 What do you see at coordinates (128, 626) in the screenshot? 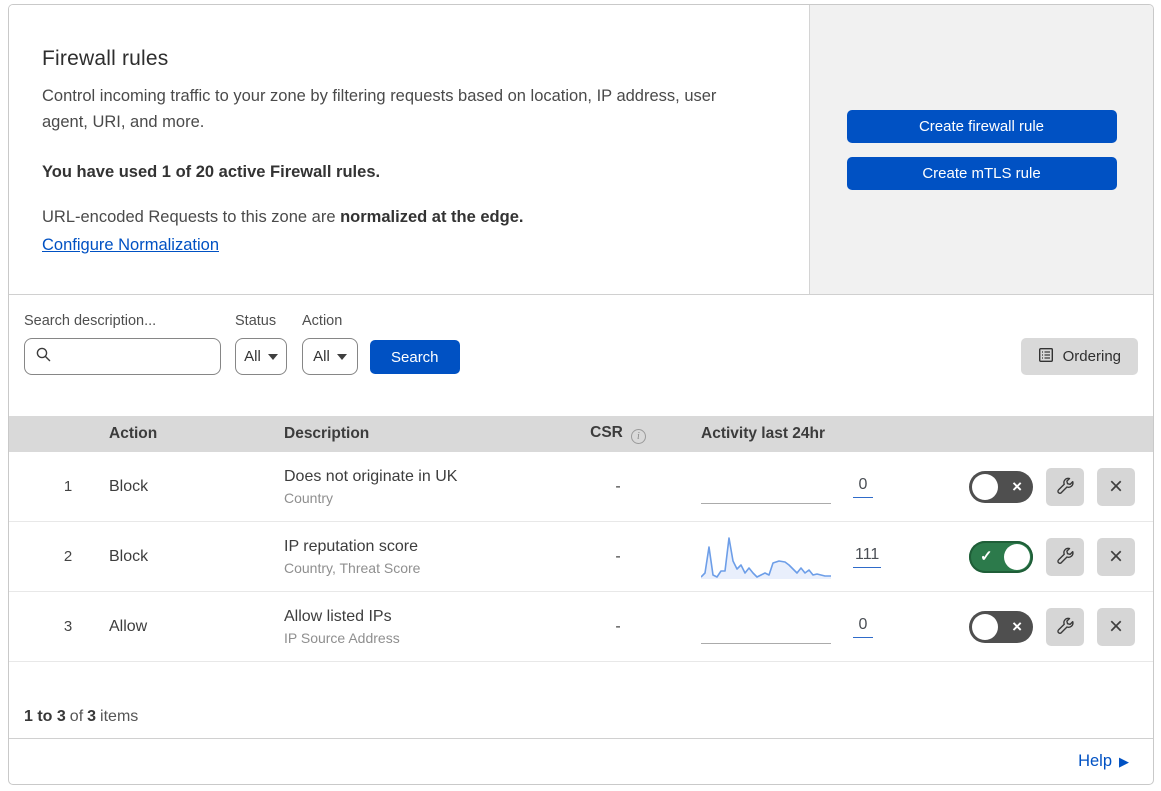
I see `rule-action: Allow` at bounding box center [128, 626].